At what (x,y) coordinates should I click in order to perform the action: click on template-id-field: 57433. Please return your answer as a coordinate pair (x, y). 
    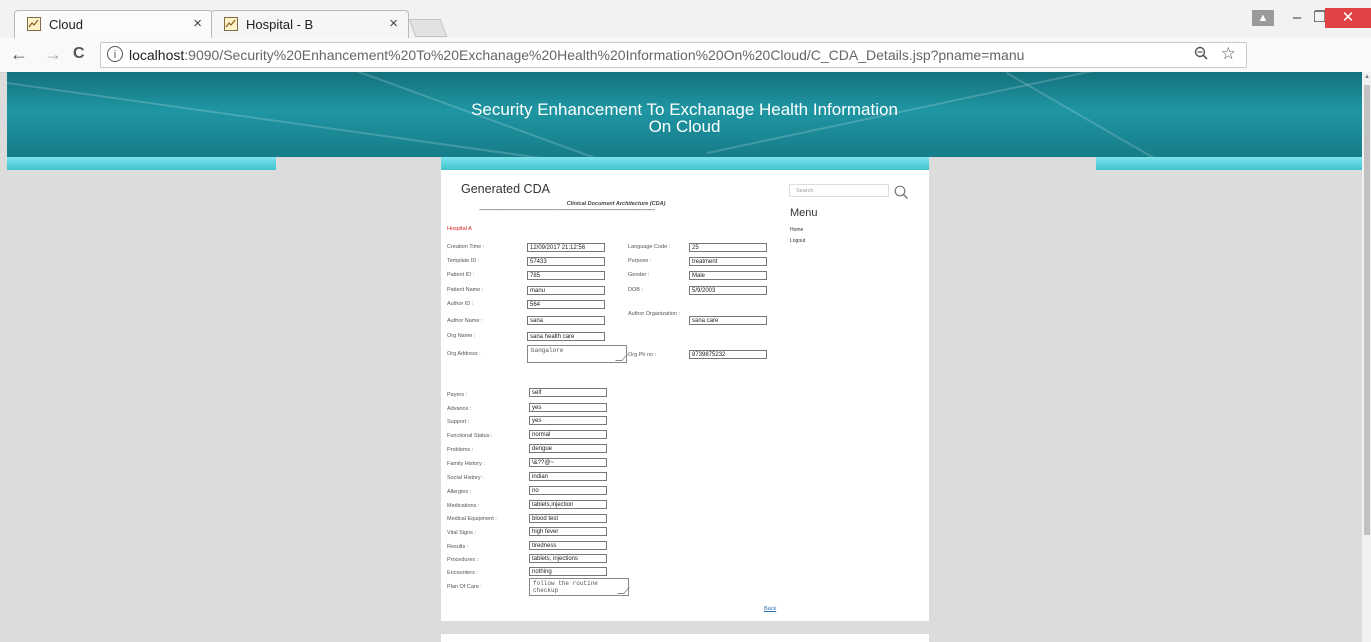
    Looking at the image, I should click on (566, 261).